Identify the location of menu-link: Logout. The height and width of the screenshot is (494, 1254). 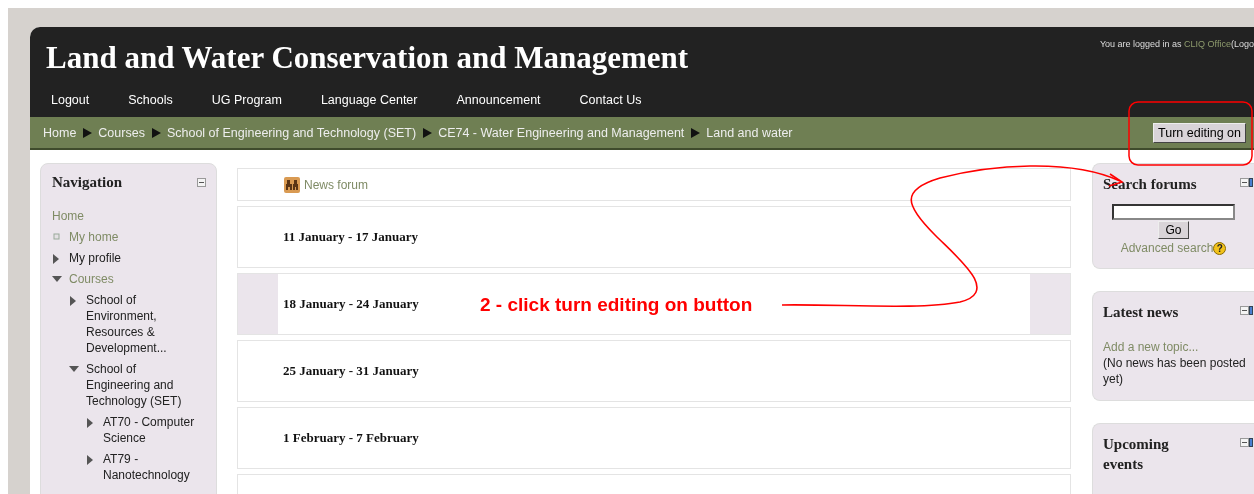
(70, 105).